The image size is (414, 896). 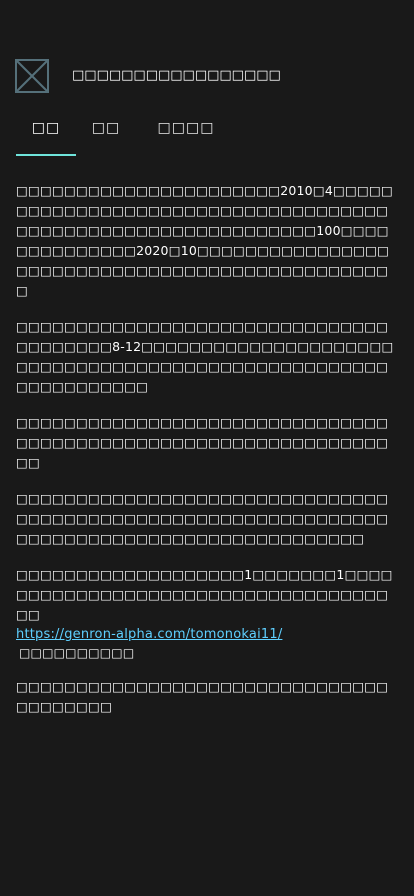 I want to click on tab-bar: □□ □□ □□□□, so click(x=207, y=134).